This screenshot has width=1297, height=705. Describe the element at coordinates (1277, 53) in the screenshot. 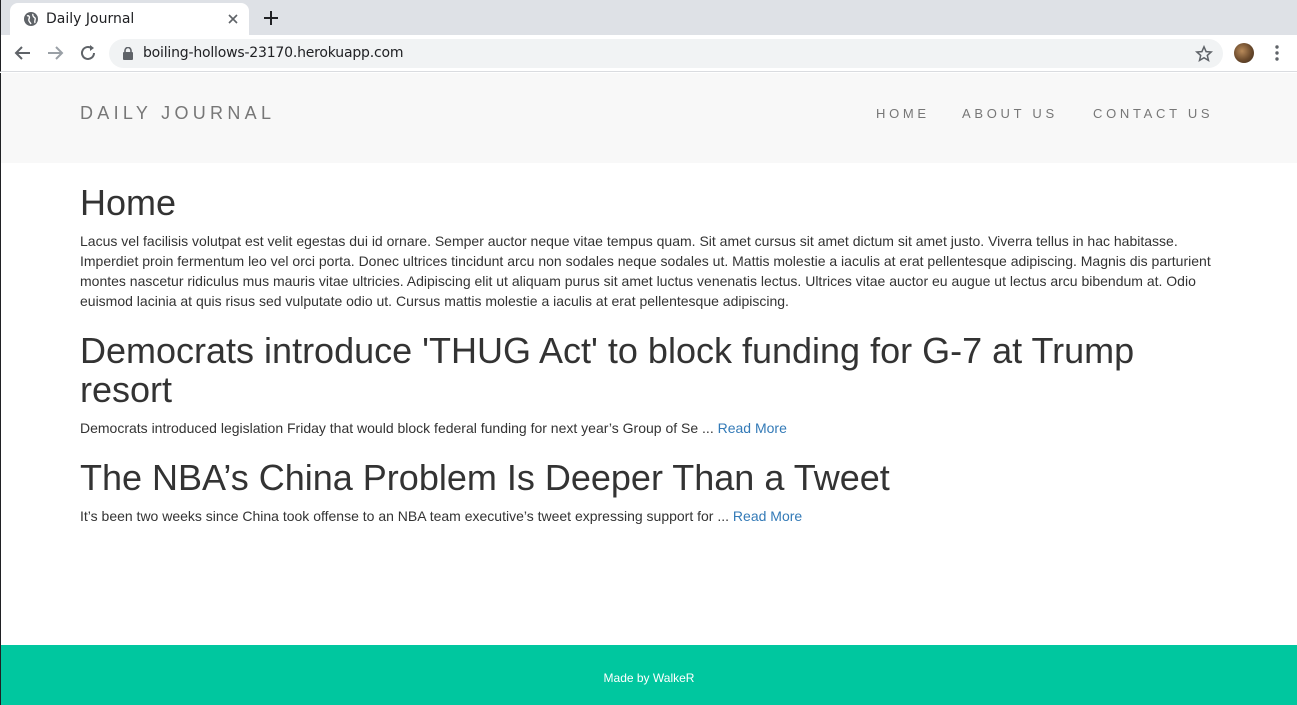

I see `more-menu-icon` at that location.